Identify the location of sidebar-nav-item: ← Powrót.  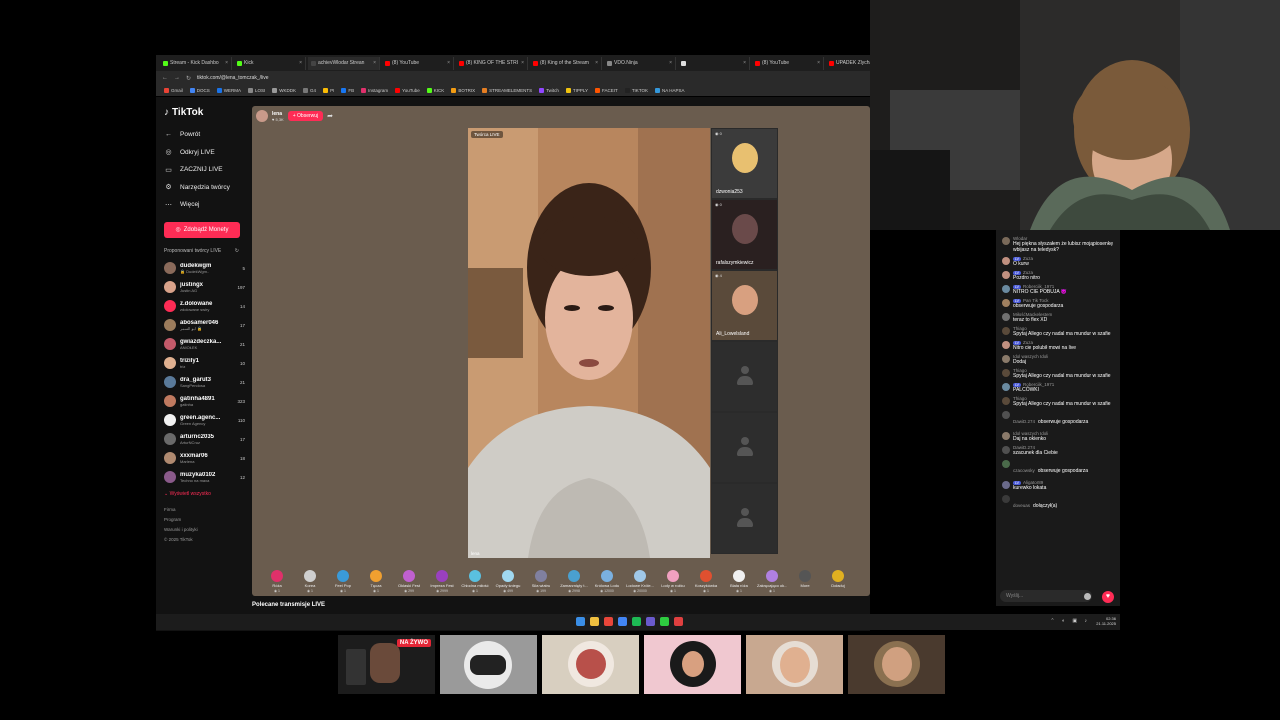
(204, 135).